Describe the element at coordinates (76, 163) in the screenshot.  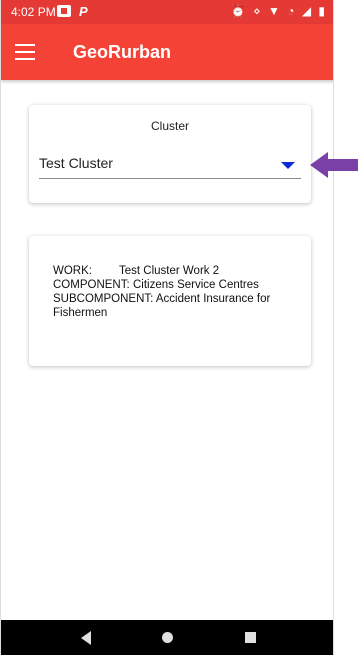
I see `cluster-selected-value: Test Cluster` at that location.